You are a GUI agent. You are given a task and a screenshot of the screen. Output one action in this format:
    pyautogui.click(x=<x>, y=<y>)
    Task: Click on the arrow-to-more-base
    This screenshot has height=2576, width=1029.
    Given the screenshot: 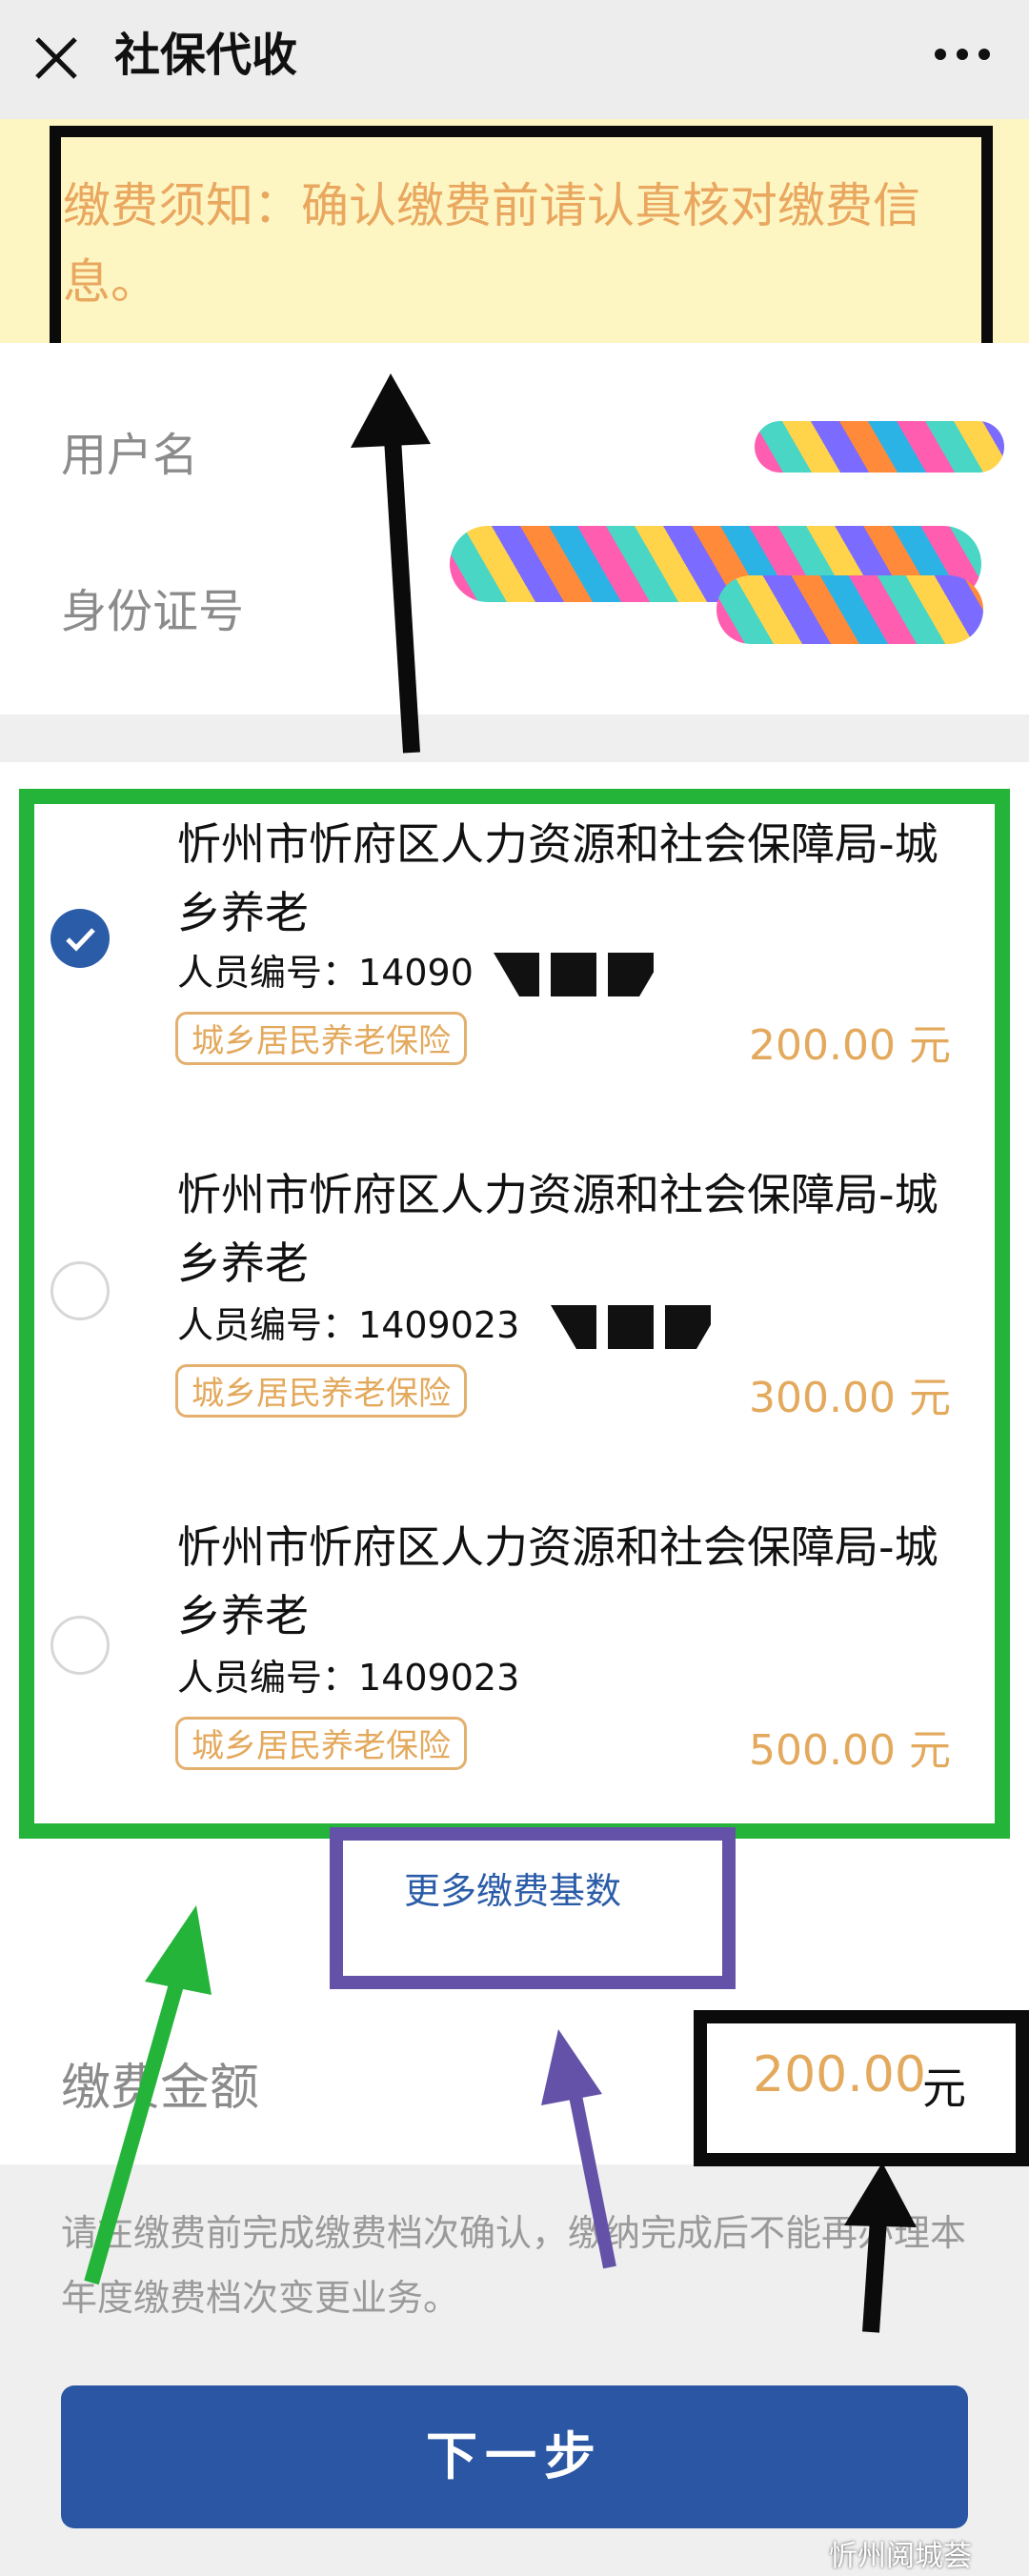 What is the action you would take?
    pyautogui.click(x=578, y=2149)
    